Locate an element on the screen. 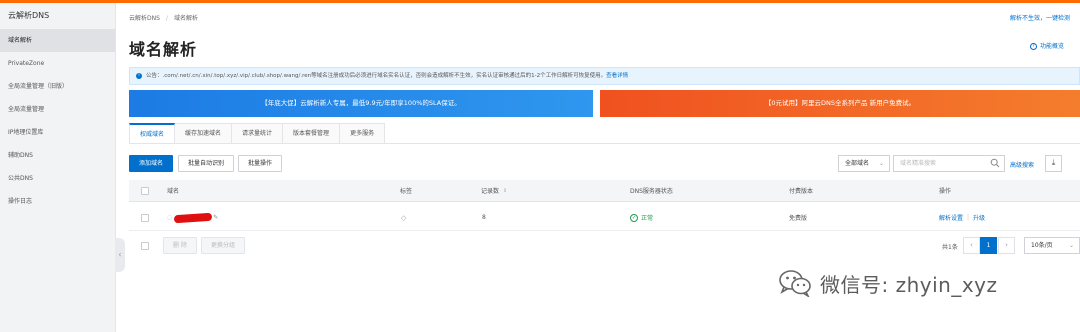  domain-filter-select: 全部域名 ⌄ is located at coordinates (864, 163).